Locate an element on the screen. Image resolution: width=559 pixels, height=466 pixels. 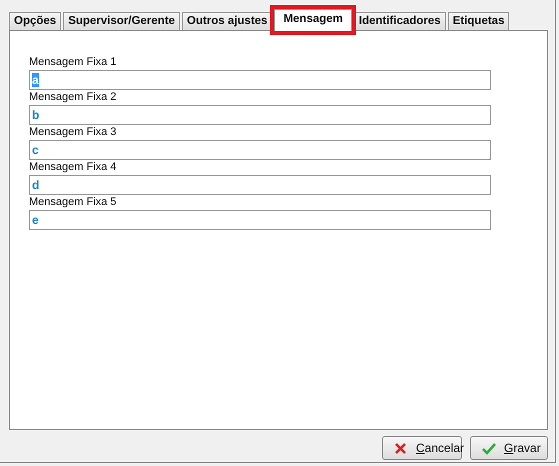
tab: Supervisor/Gerente is located at coordinates (121, 21).